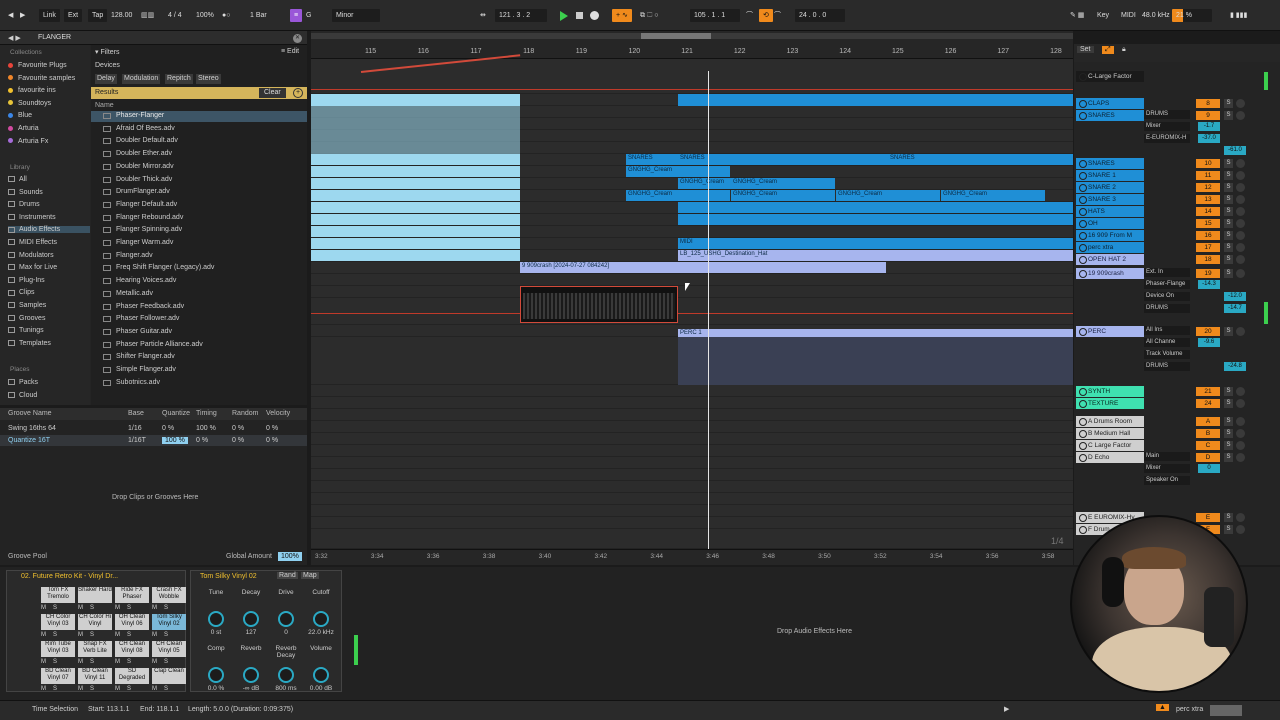 This screenshot has height=720, width=1280. What do you see at coordinates (95, 649) in the screenshot?
I see `drum-pad: Snap FX Verb Lite` at bounding box center [95, 649].